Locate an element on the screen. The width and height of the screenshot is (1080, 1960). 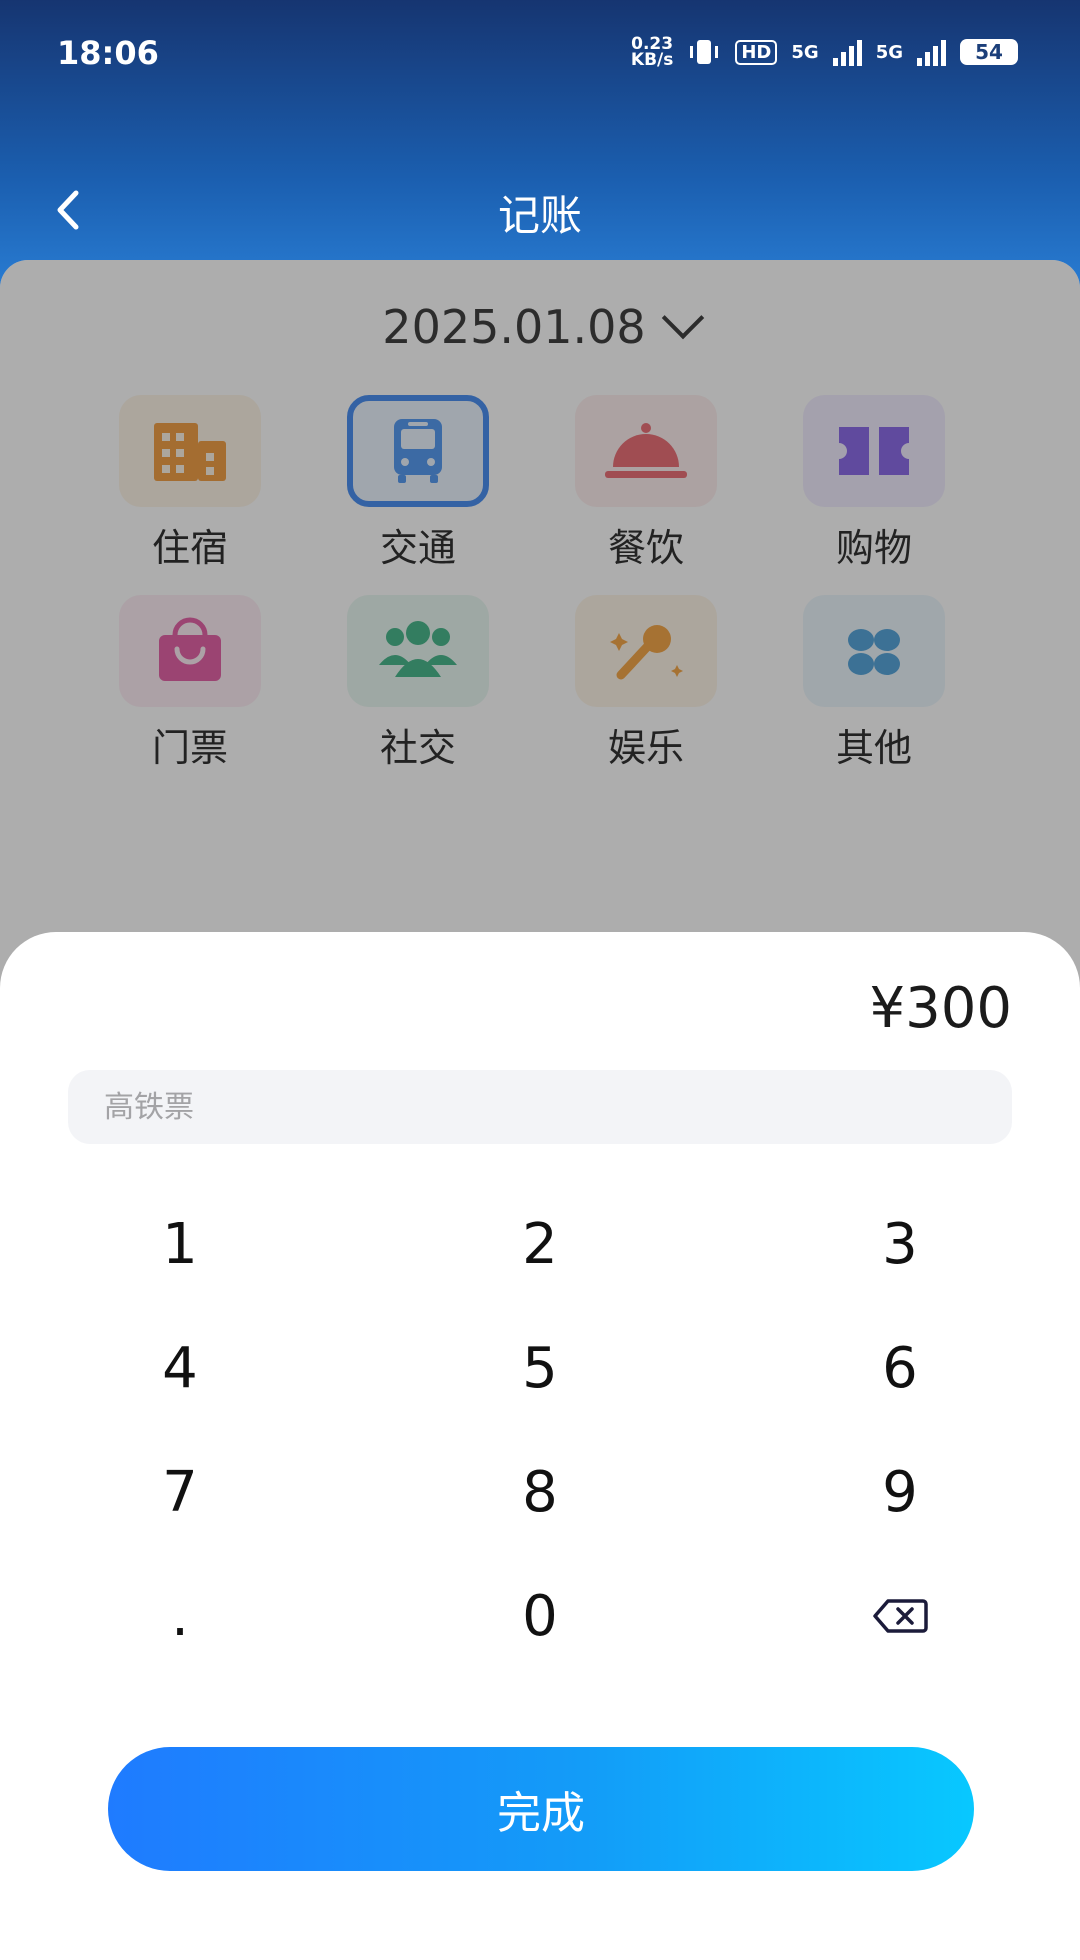
key-5: 5 is located at coordinates (540, 1368).